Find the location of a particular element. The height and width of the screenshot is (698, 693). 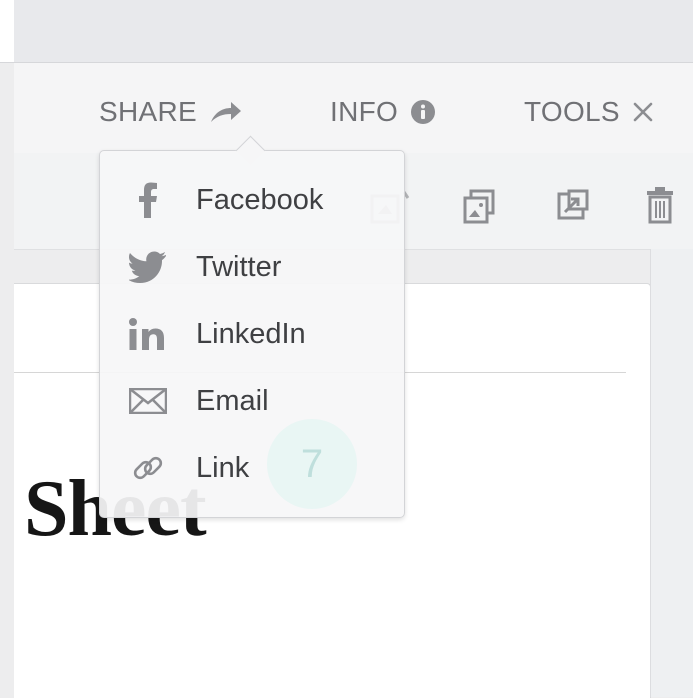

share-label: SHARE is located at coordinates (148, 111).